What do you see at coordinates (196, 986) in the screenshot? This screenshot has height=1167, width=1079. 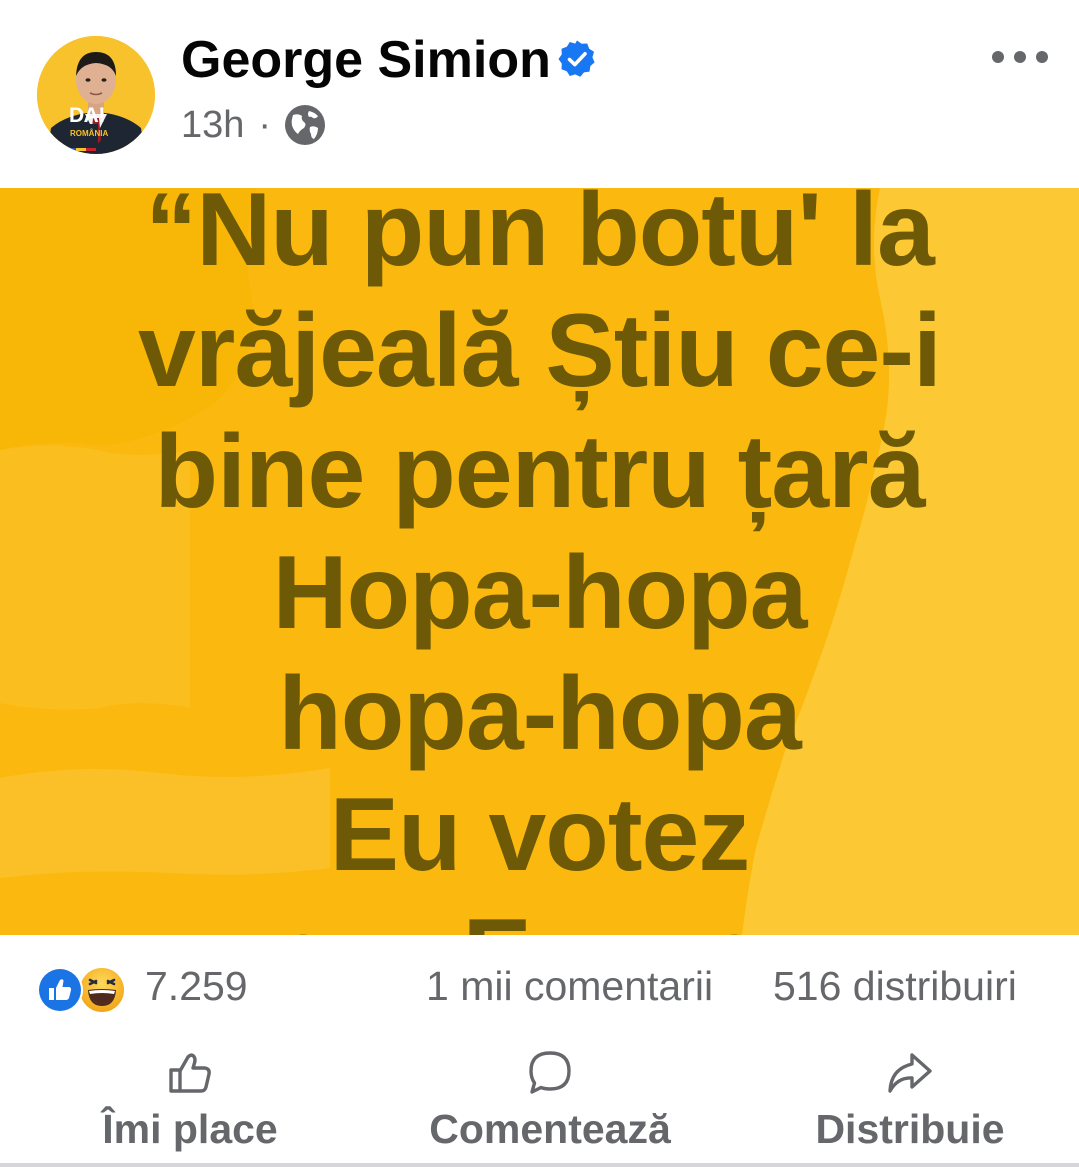 I see `reaction-count: 7.259` at bounding box center [196, 986].